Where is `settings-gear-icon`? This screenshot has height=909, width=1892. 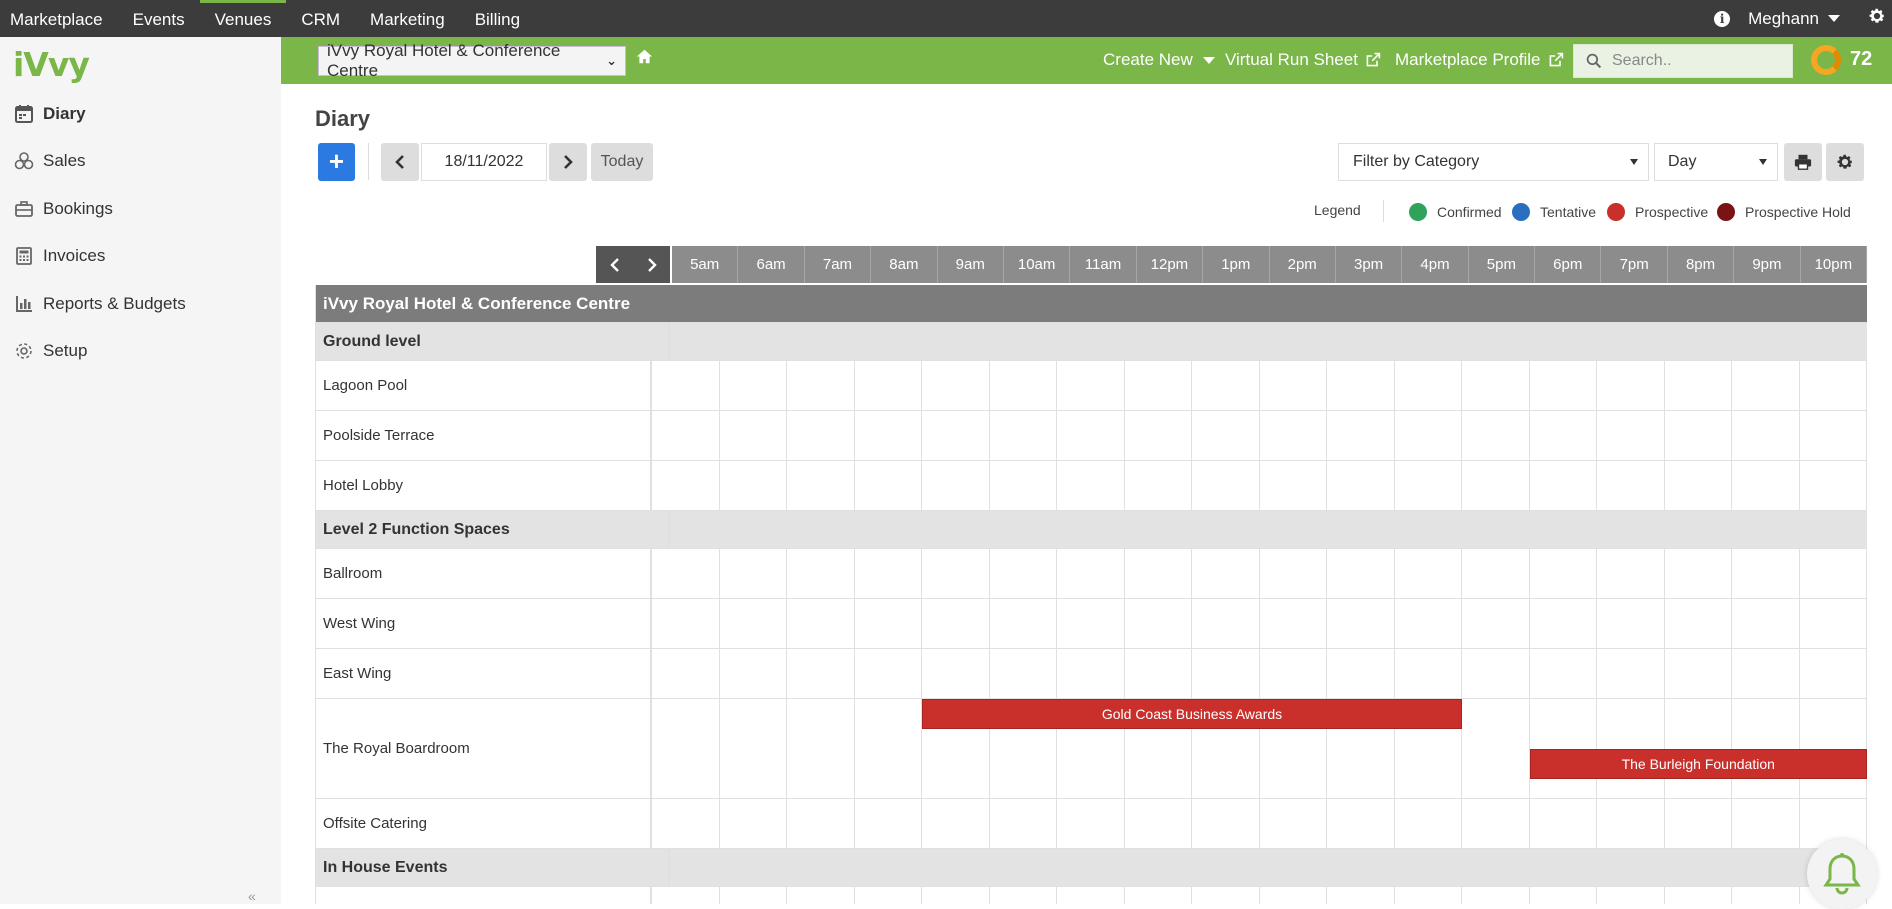 settings-gear-icon is located at coordinates (1877, 19).